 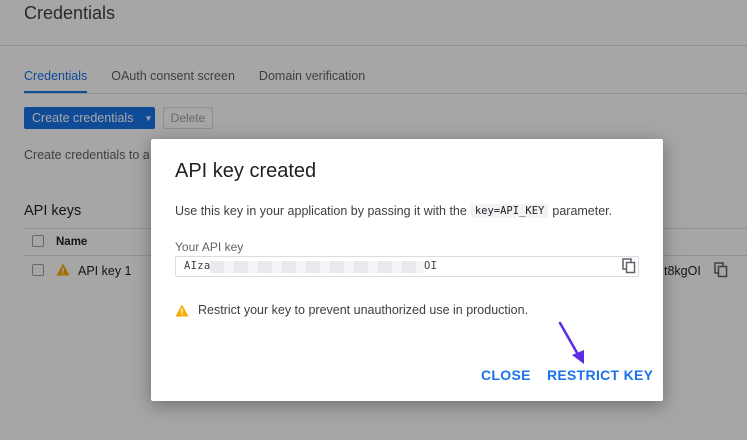 I want to click on api-key-label: Your API key, so click(x=209, y=247).